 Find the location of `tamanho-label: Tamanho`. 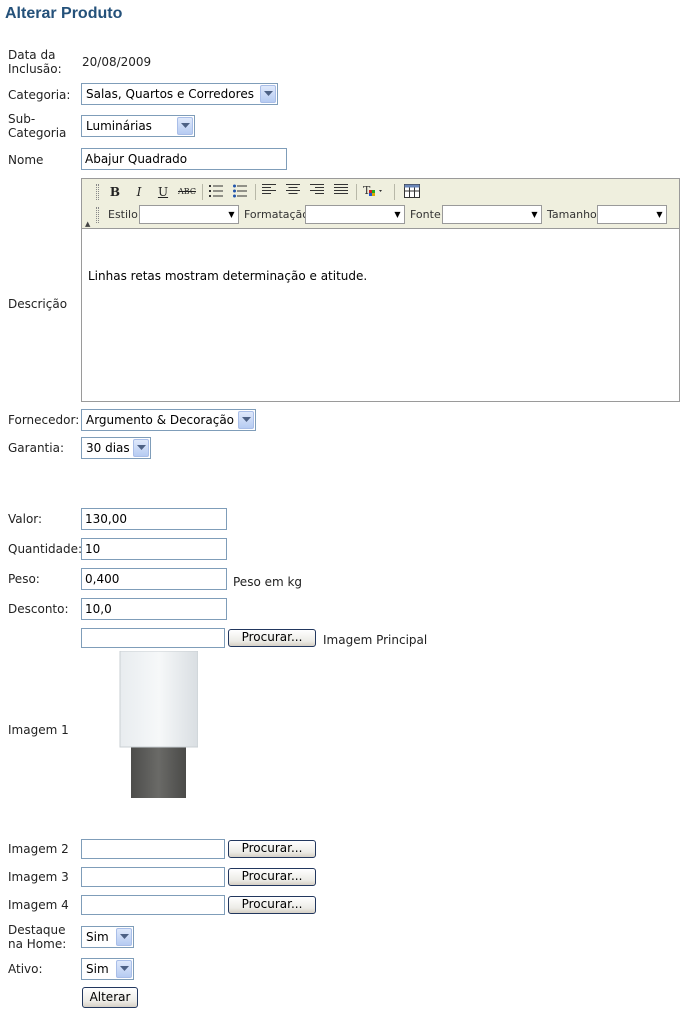

tamanho-label: Tamanho is located at coordinates (572, 214).